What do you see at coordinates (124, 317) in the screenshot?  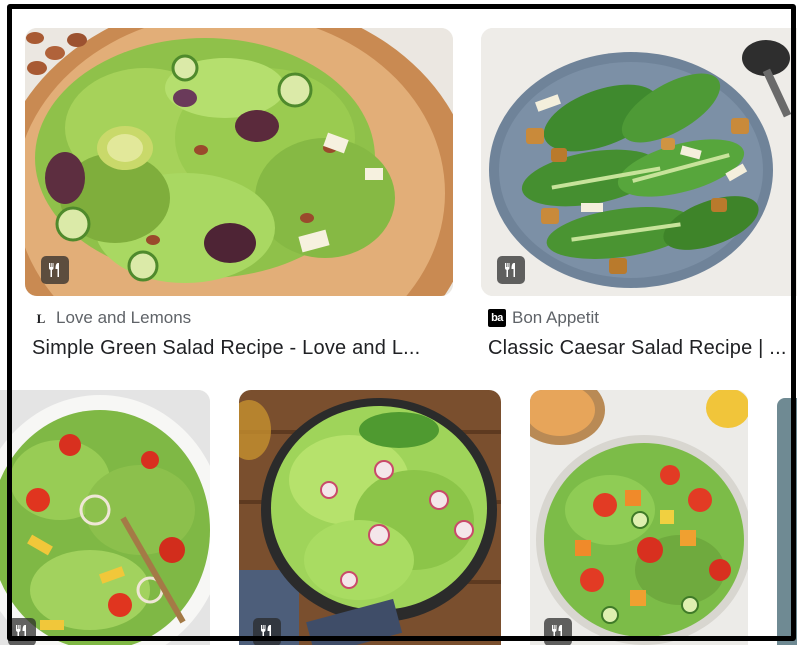 I see `source-name: Love and Lemons` at bounding box center [124, 317].